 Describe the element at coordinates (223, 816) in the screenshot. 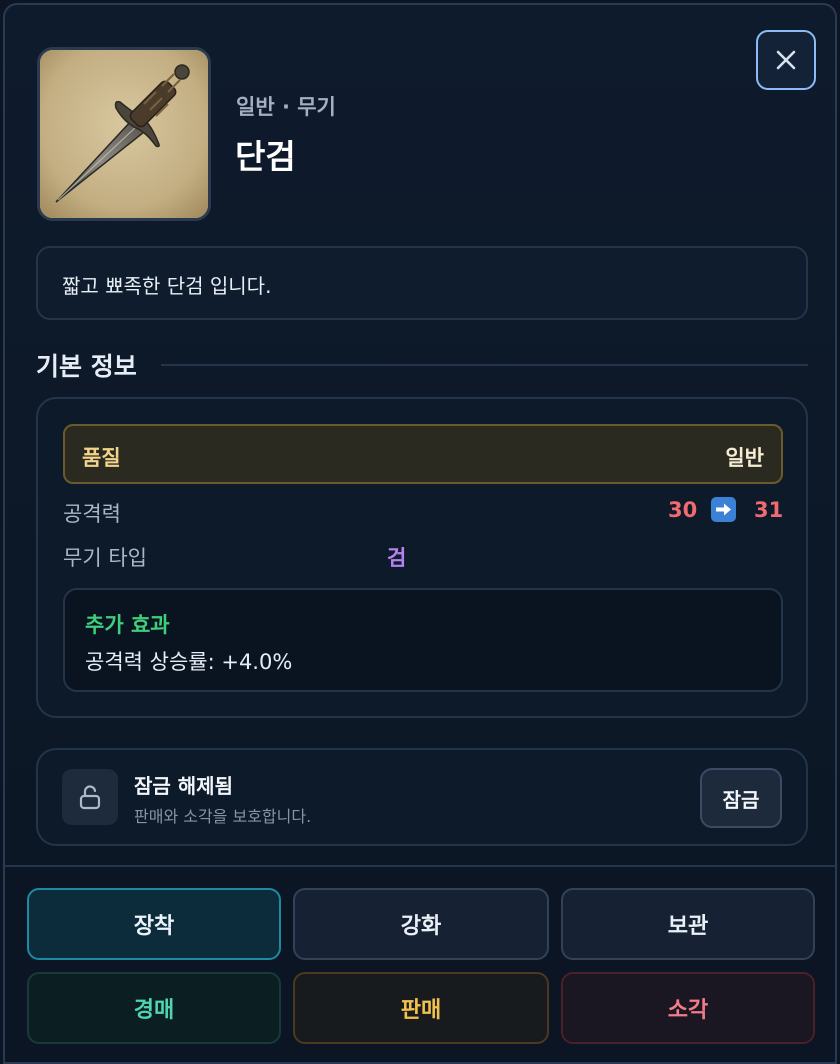

I see `lock-status-subtitle: 판매와 소각을 보호합니다.` at that location.